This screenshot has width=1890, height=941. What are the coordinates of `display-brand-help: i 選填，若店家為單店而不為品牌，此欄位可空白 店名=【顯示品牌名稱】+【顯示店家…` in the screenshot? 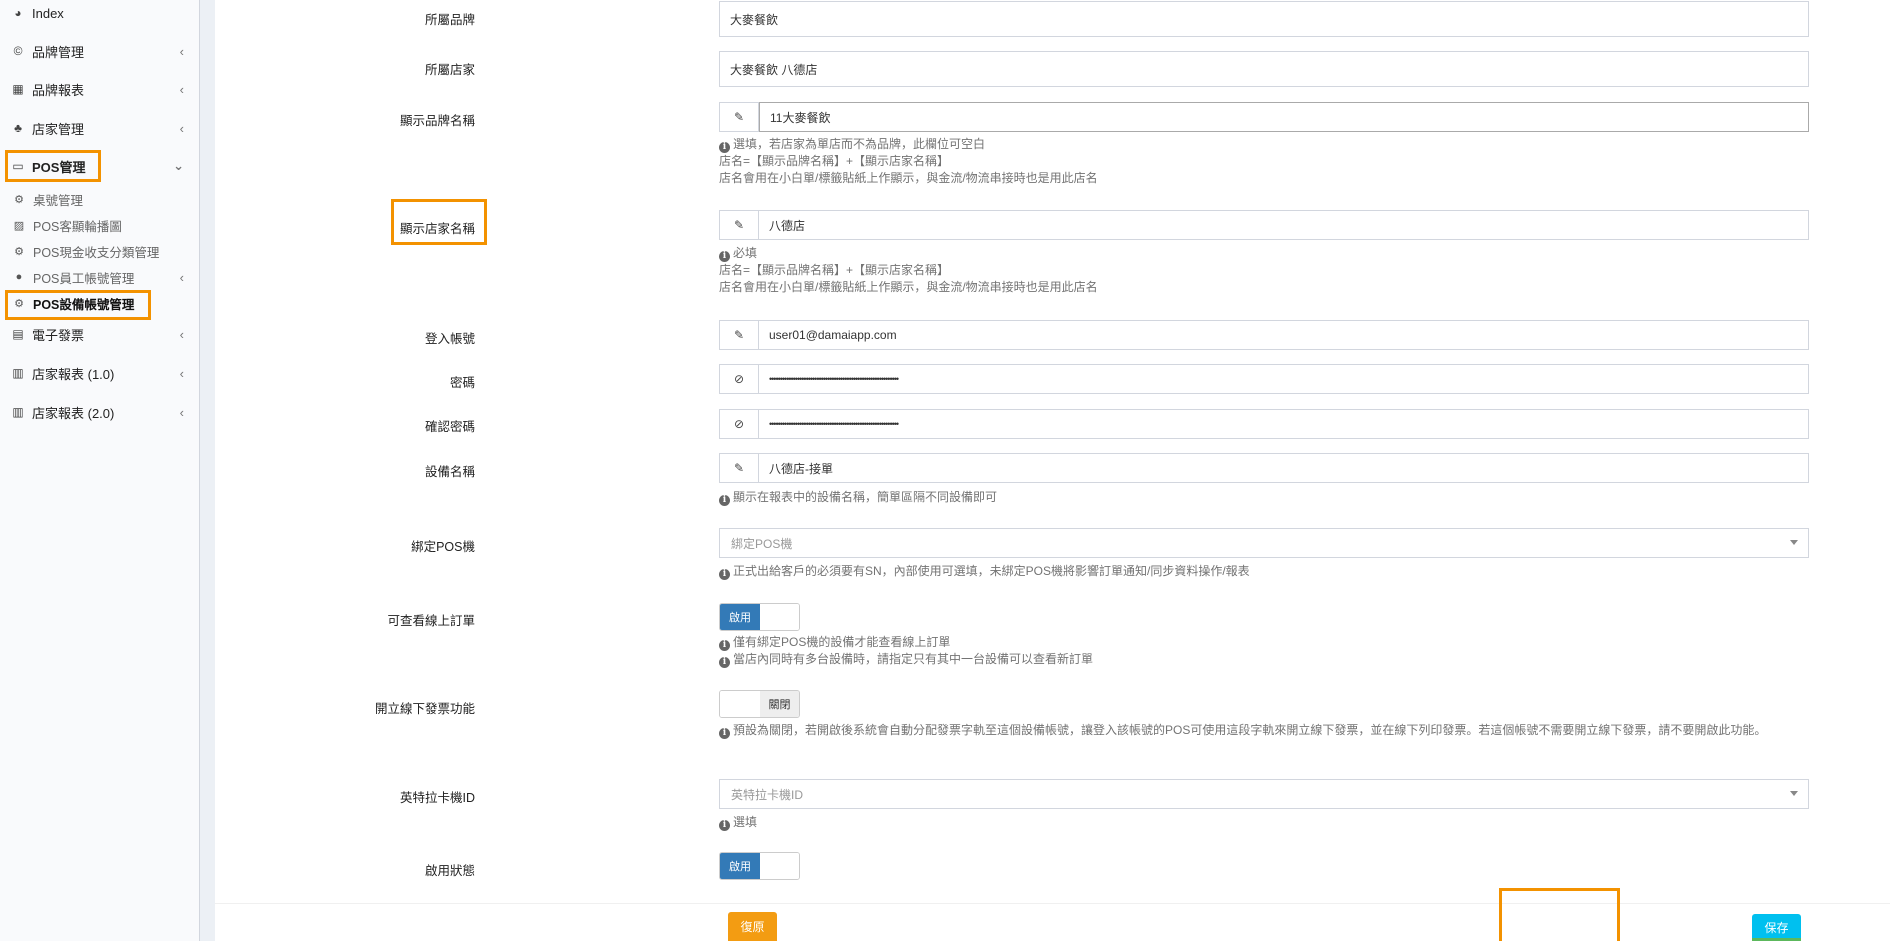 It's located at (908, 161).